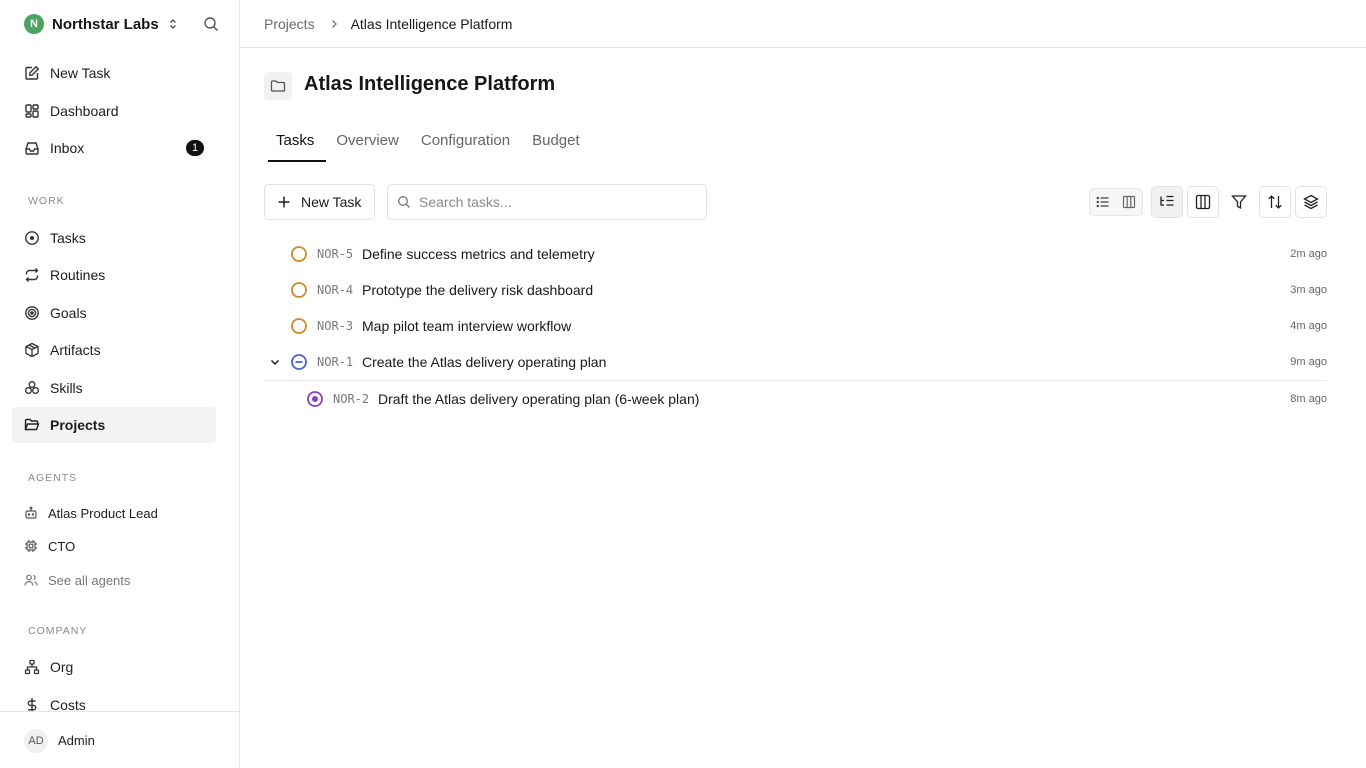  Describe the element at coordinates (31, 513) in the screenshot. I see `bot-icon` at that location.